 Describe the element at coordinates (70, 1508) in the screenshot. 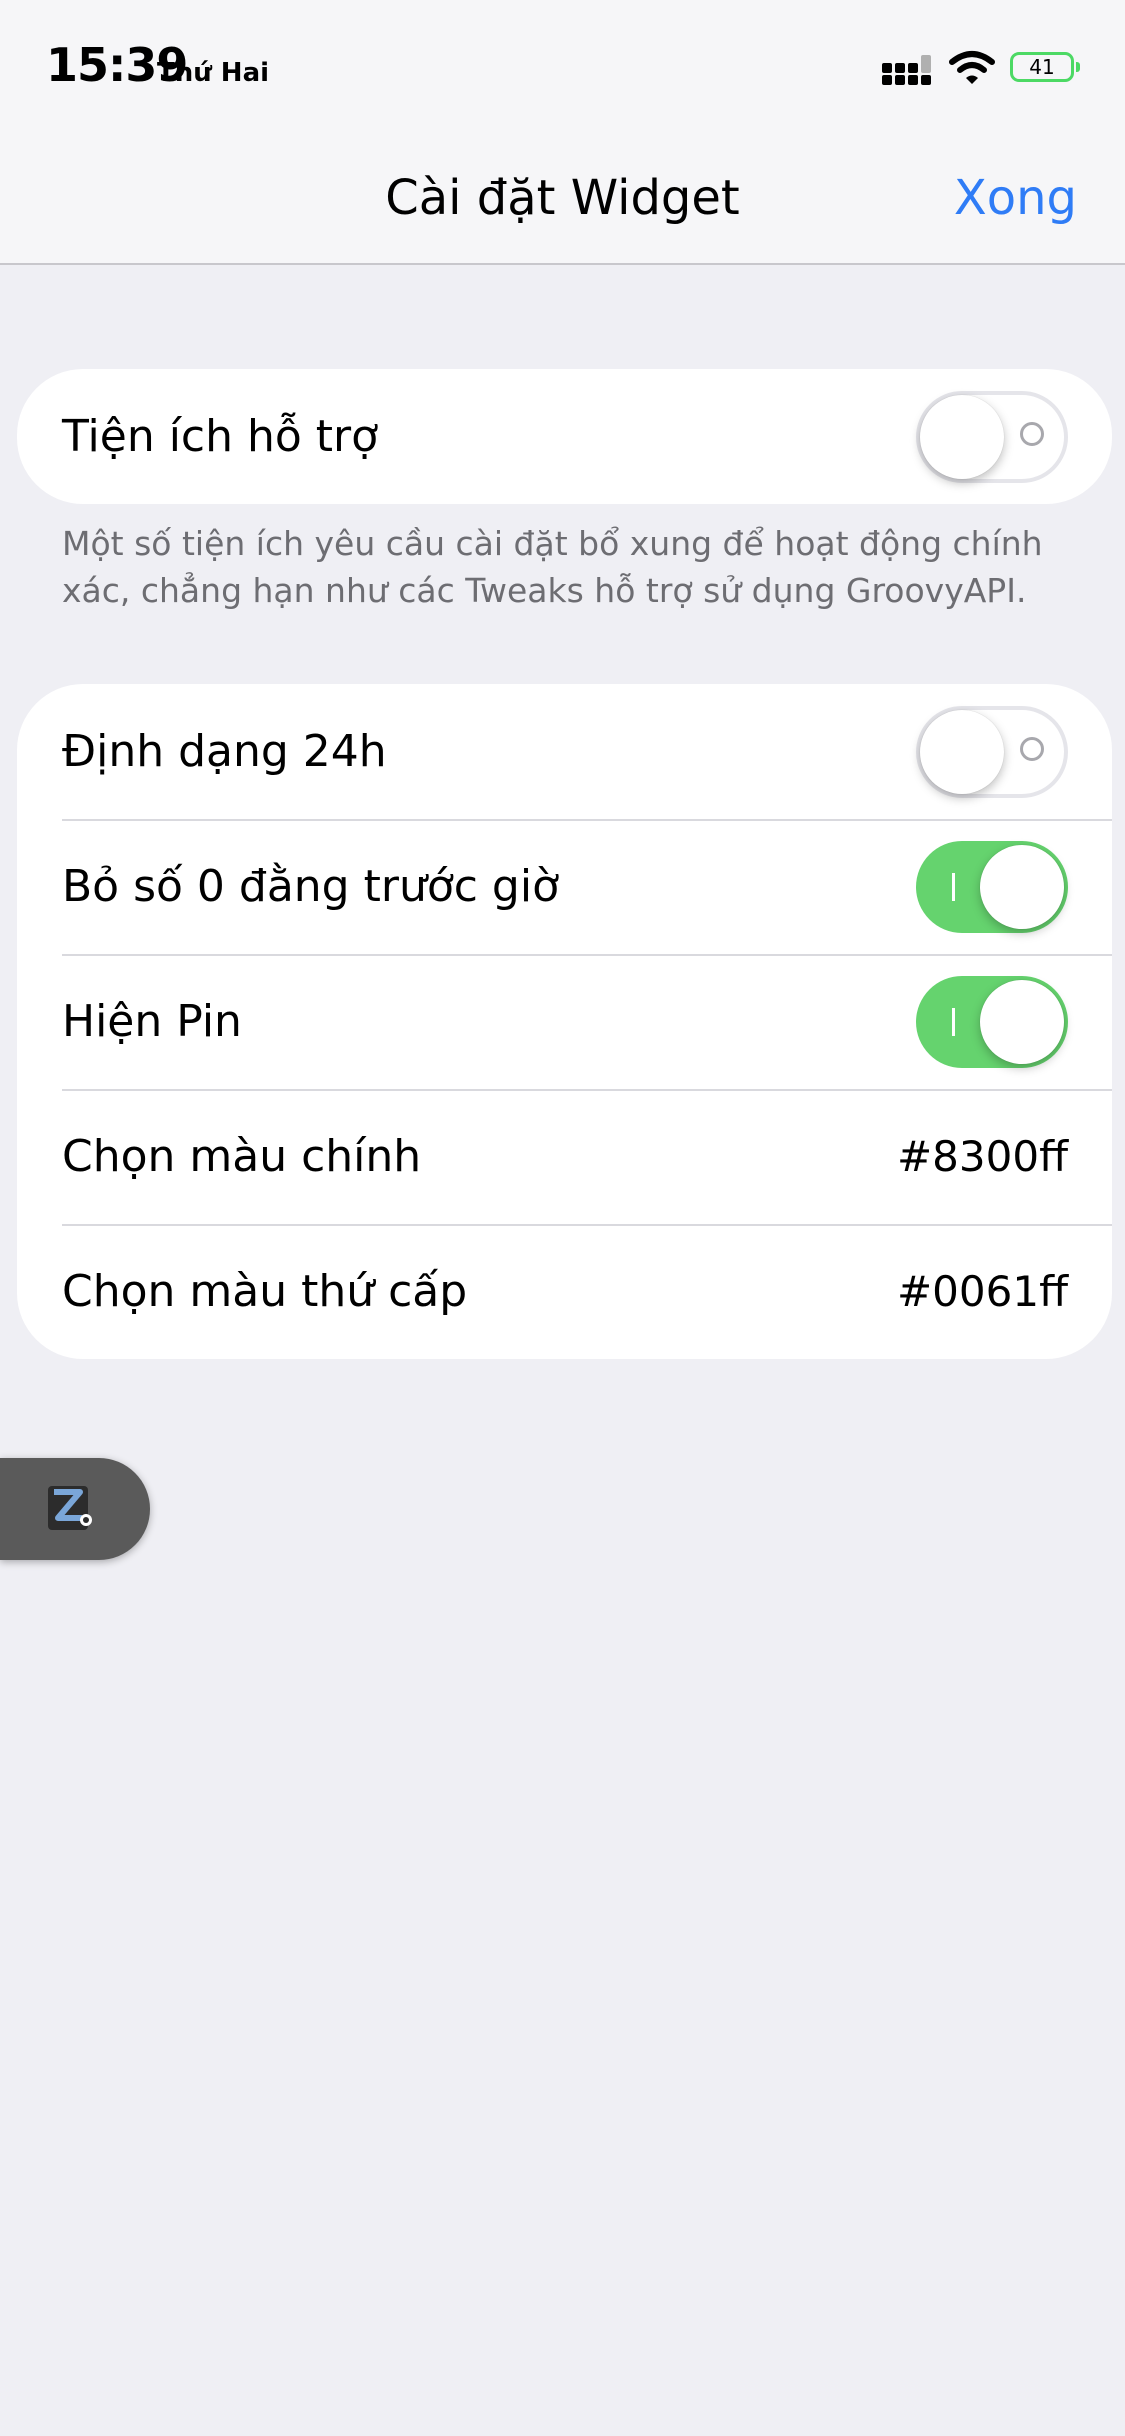

I see `zalo-app-icon` at that location.